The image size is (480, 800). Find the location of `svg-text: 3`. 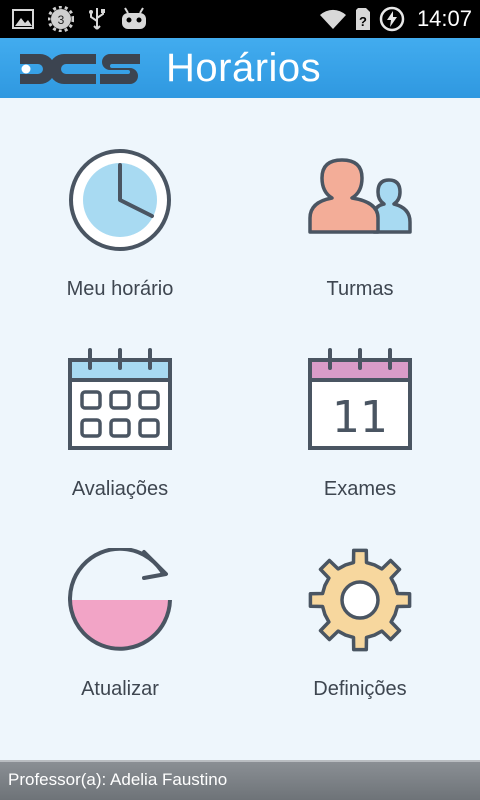

svg-text: 3 is located at coordinates (61, 20).